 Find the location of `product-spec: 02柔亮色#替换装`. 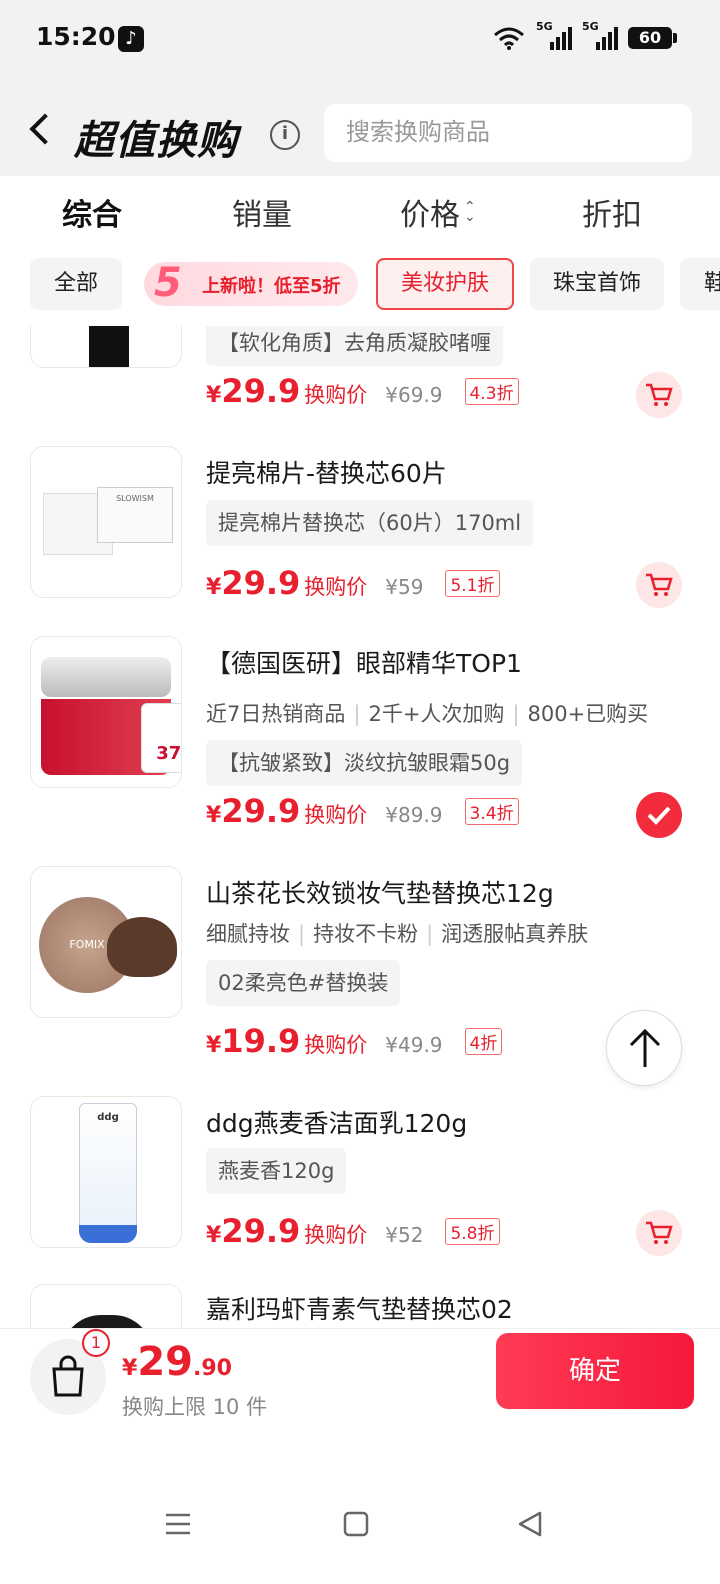

product-spec: 02柔亮色#替换装 is located at coordinates (303, 983).